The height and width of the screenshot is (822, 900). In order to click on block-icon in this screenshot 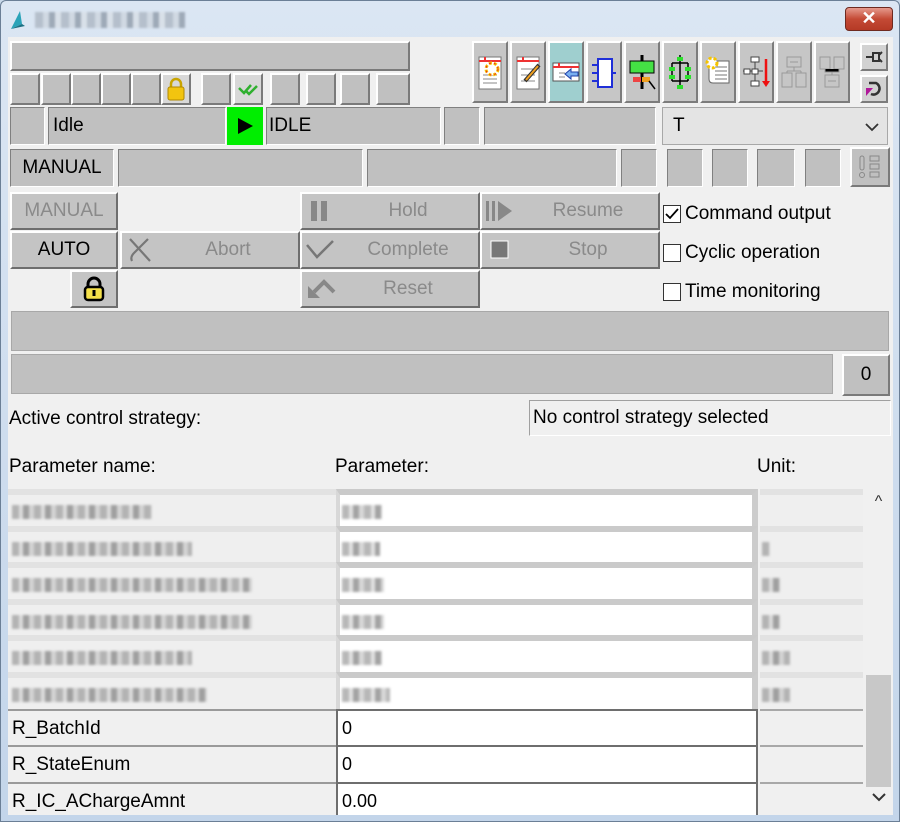, I will do `click(604, 73)`.